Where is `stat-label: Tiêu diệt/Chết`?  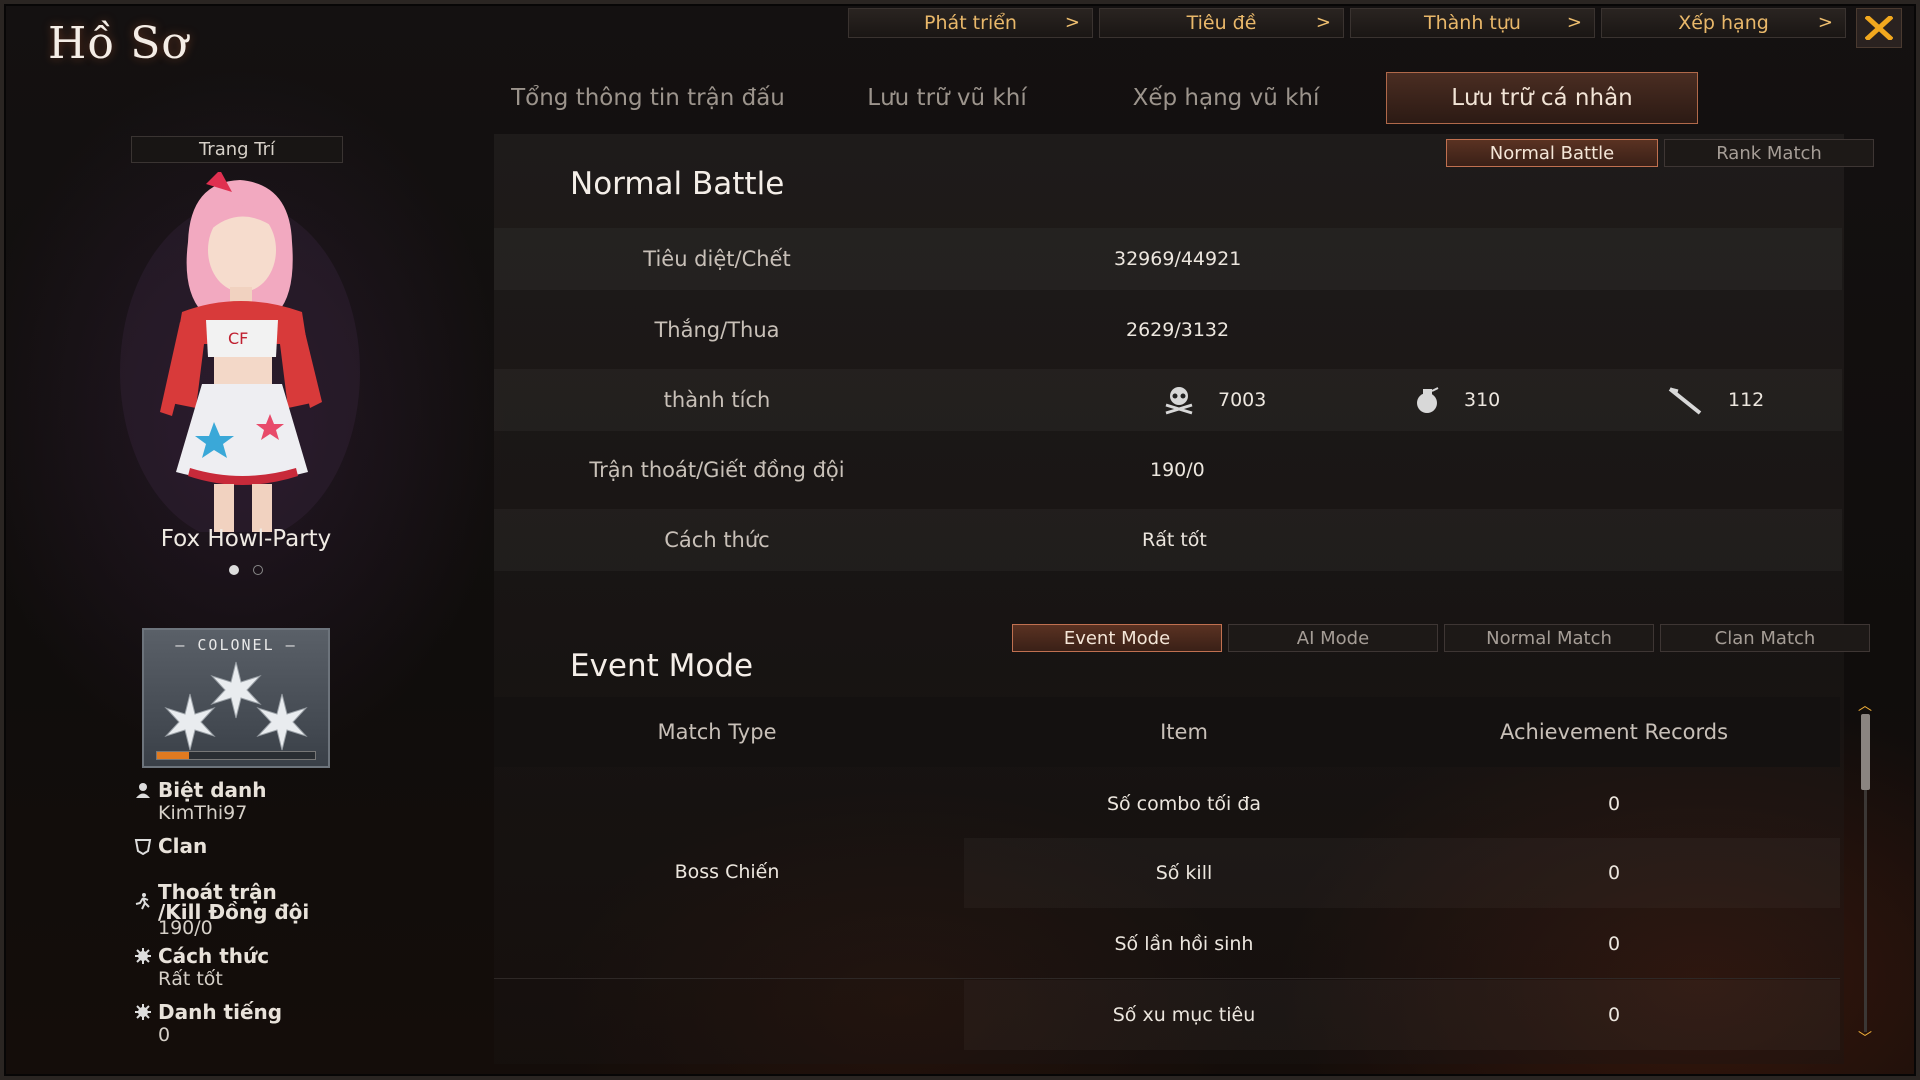
stat-label: Tiêu diệt/Chết is located at coordinates (717, 259).